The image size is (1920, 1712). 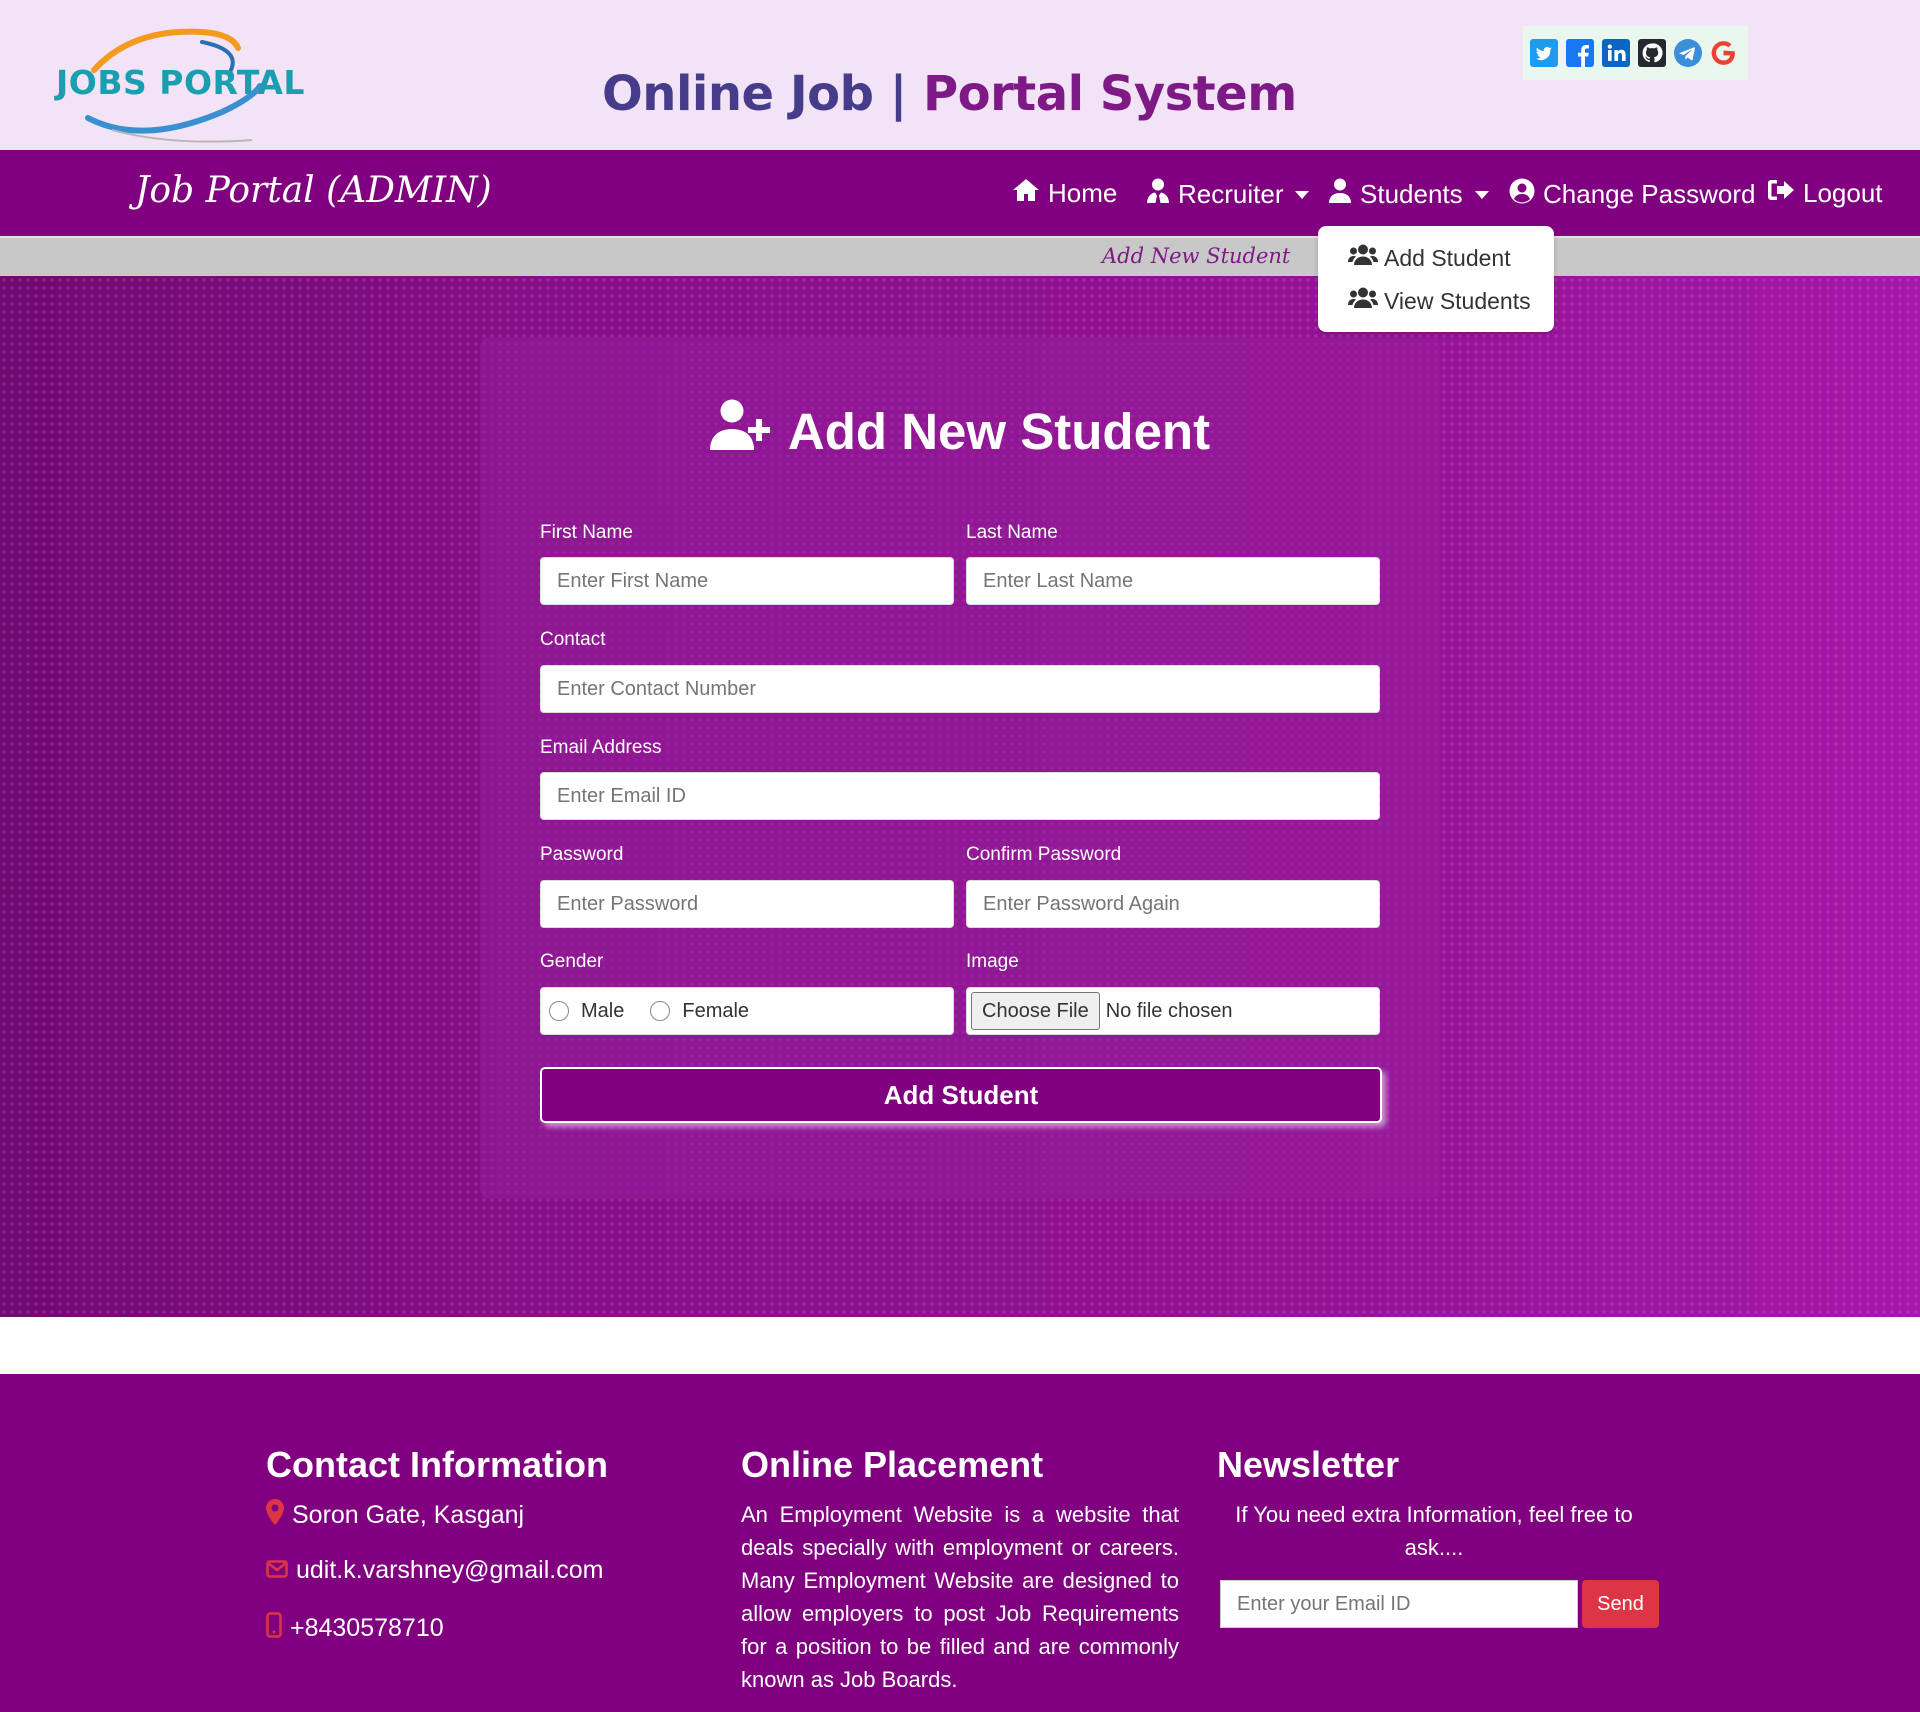 I want to click on google-icon, so click(x=1723, y=53).